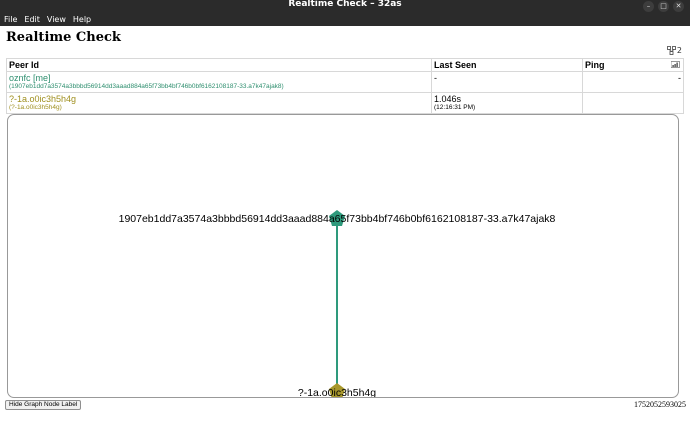  I want to click on header-last-seen: Last Seen, so click(507, 65).